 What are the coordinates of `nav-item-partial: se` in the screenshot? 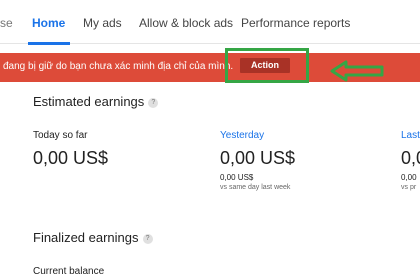 It's located at (6, 23).